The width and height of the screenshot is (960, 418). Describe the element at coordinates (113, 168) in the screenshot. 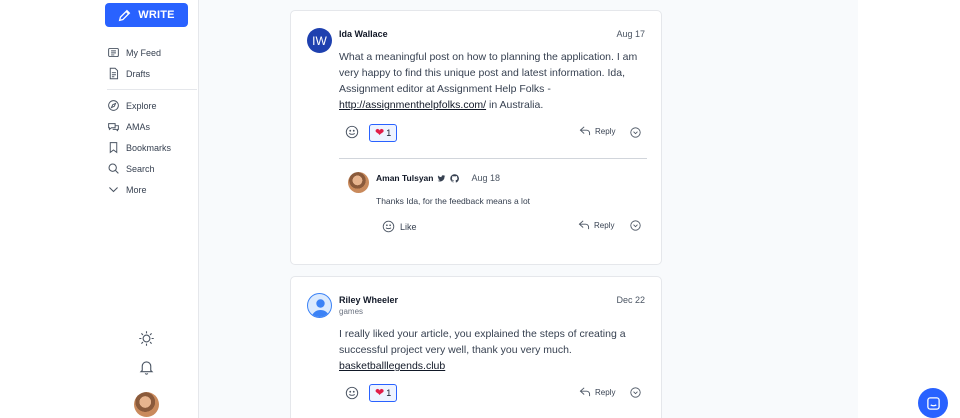

I see `search-icon` at that location.